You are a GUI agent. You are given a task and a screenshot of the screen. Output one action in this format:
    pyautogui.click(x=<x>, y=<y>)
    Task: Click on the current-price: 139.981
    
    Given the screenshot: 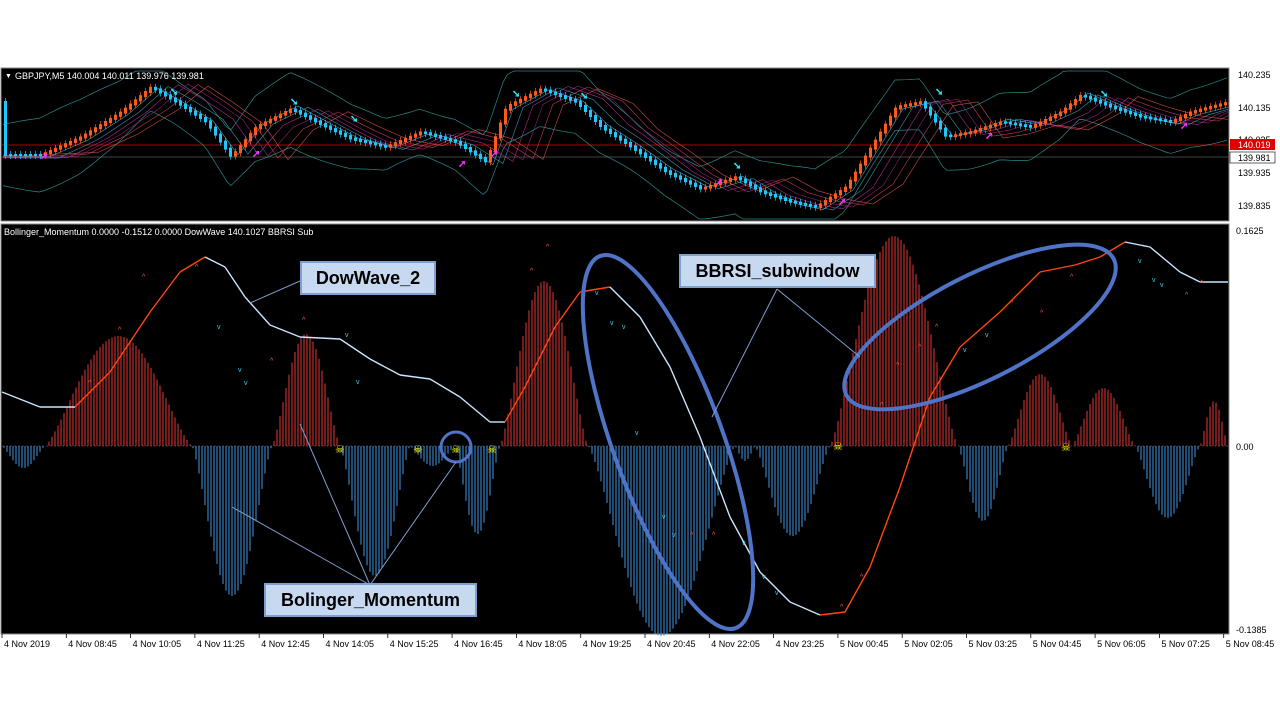 What is the action you would take?
    pyautogui.click(x=1254, y=158)
    